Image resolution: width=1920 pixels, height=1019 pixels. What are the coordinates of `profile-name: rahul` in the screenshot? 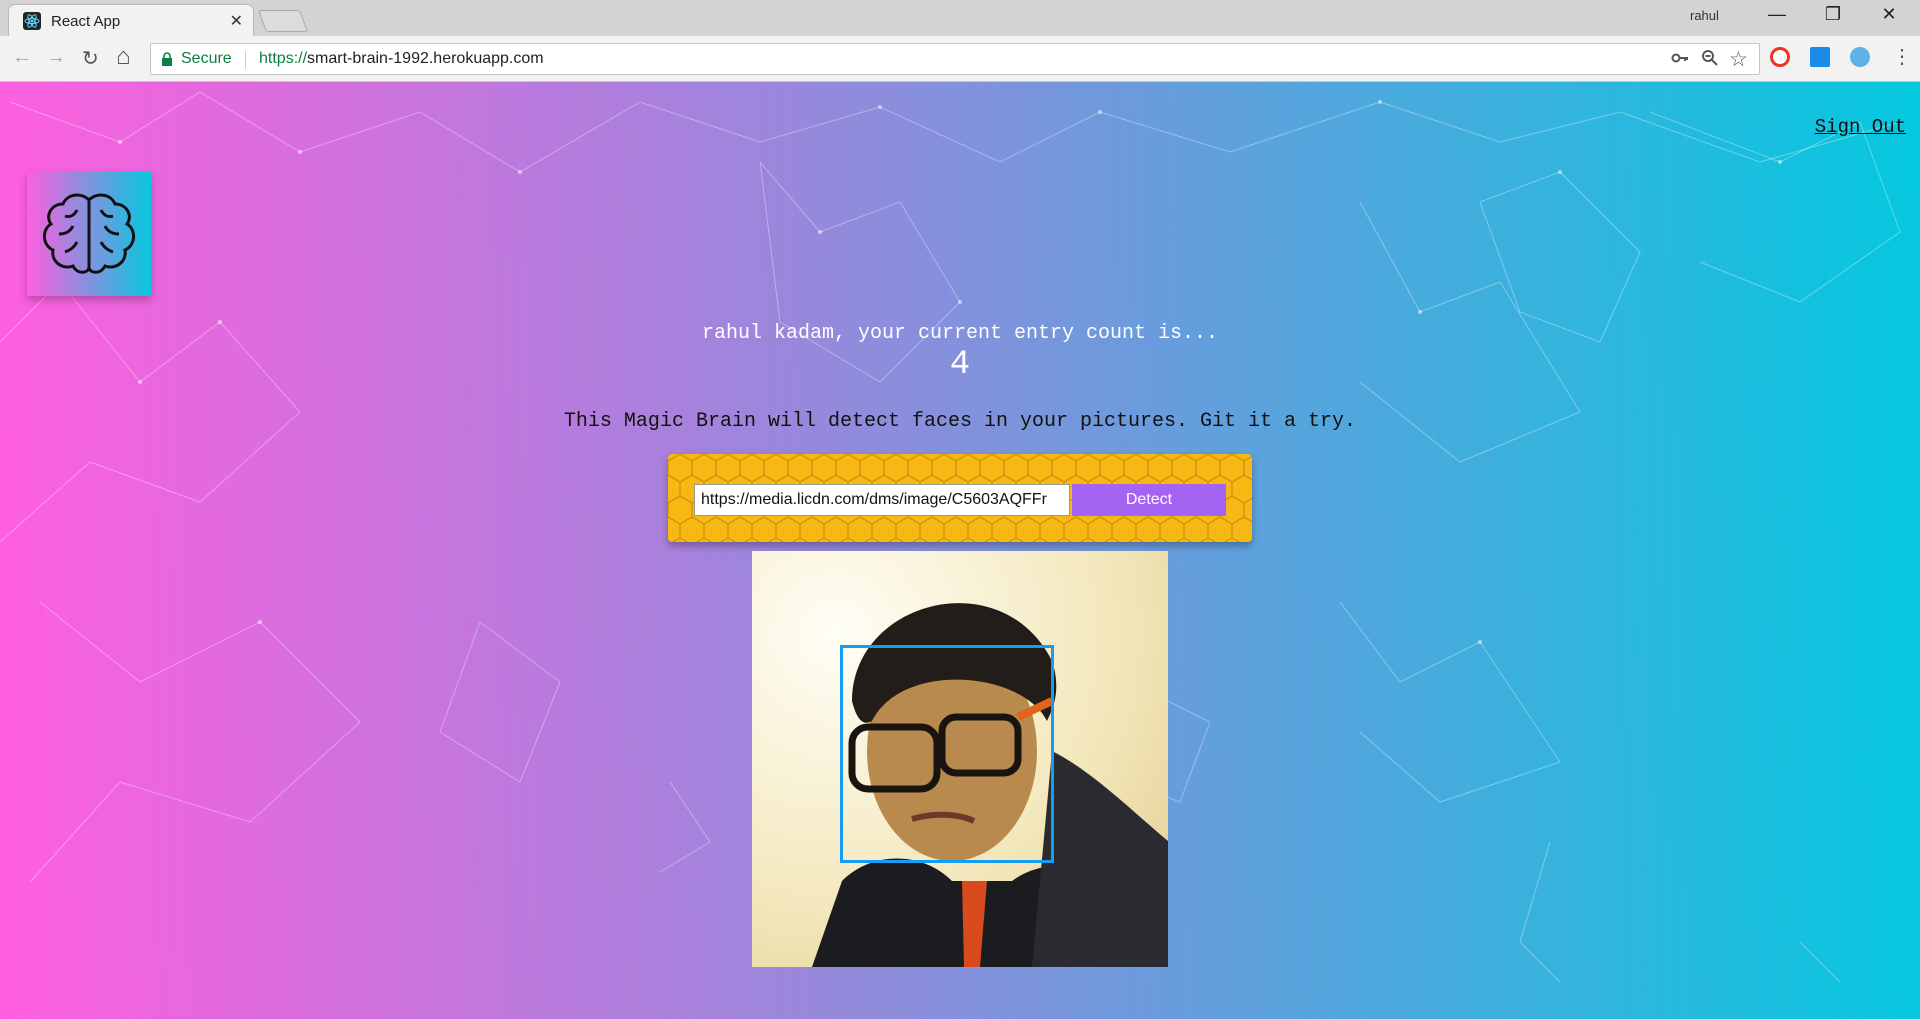 It's located at (1704, 15).